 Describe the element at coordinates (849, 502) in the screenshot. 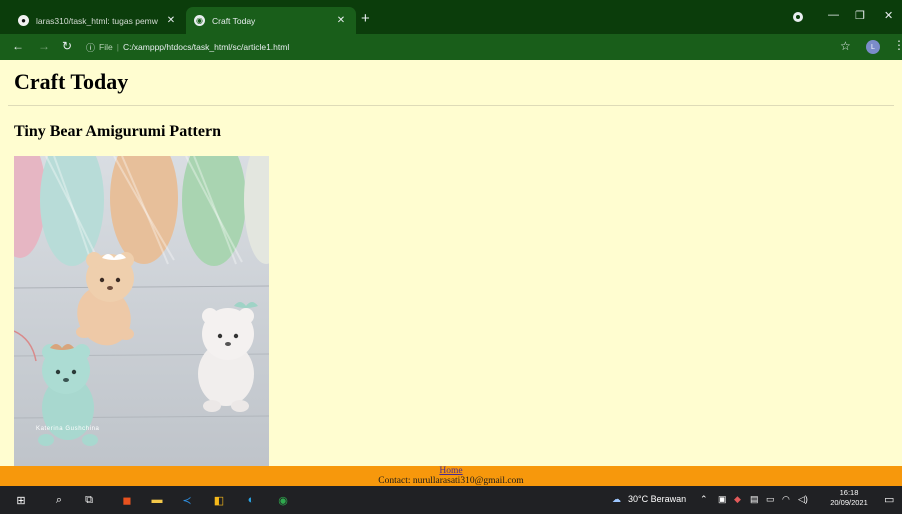

I see `clock-date: 20/09/2021` at that location.